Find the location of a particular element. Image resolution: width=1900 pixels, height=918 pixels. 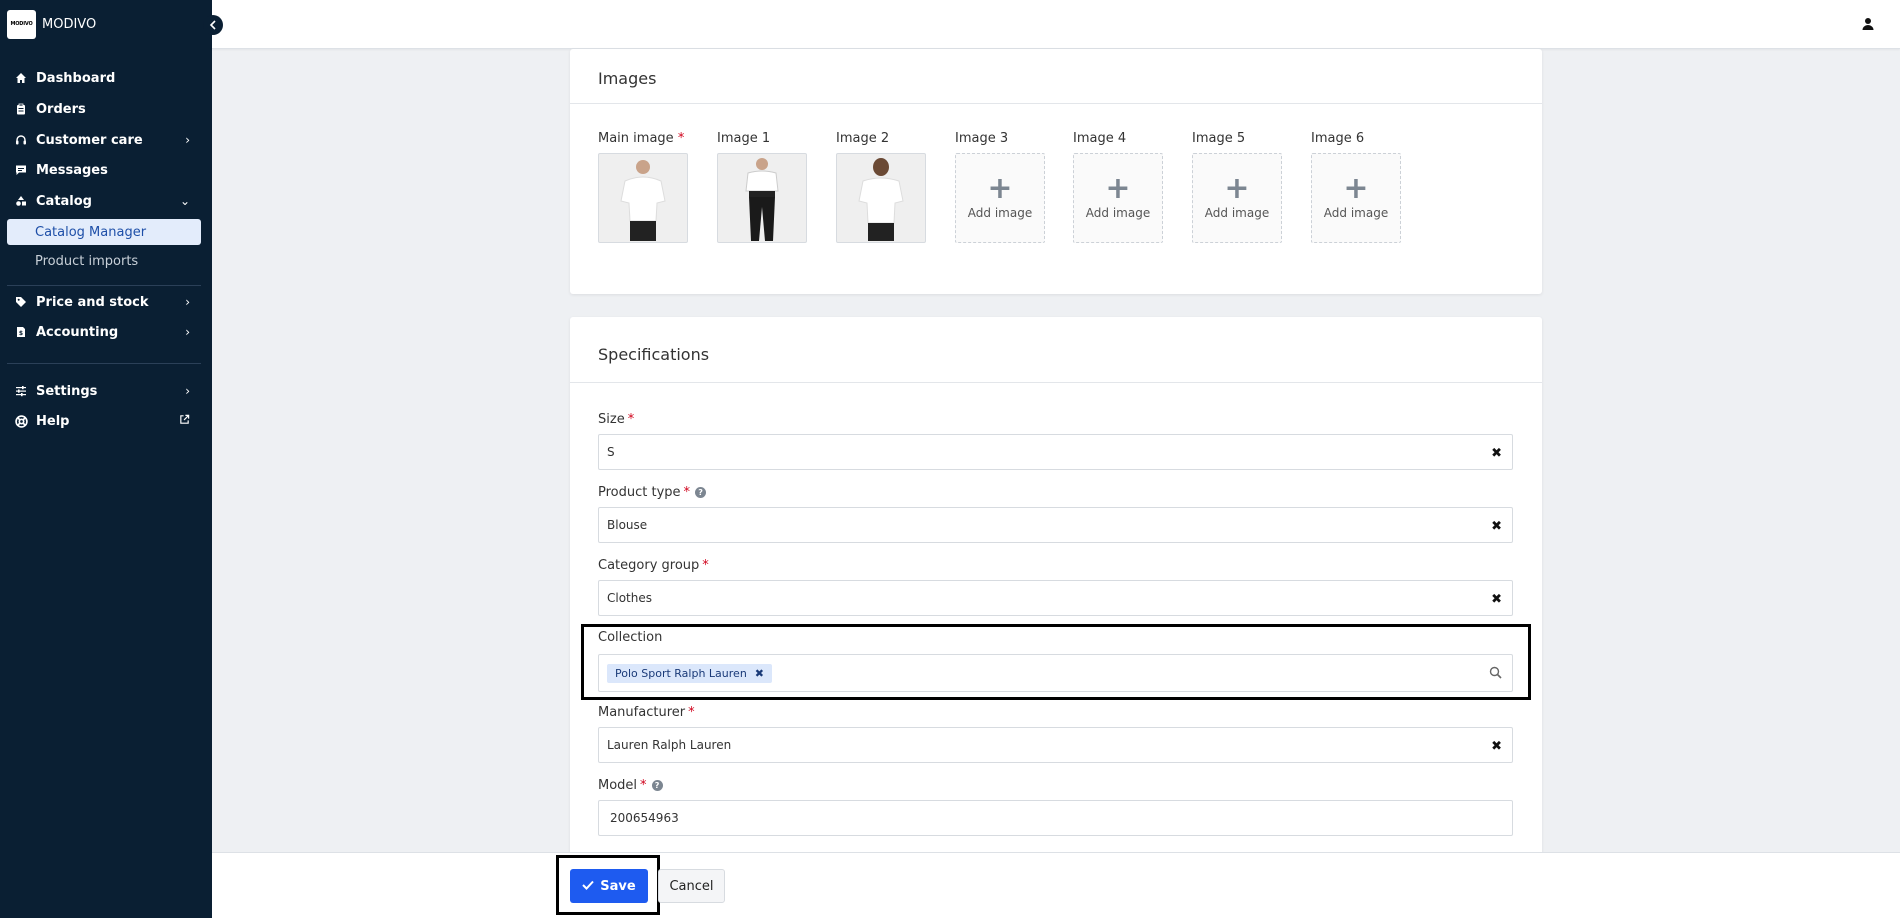

specifications-section-title: Specifications is located at coordinates (654, 354).